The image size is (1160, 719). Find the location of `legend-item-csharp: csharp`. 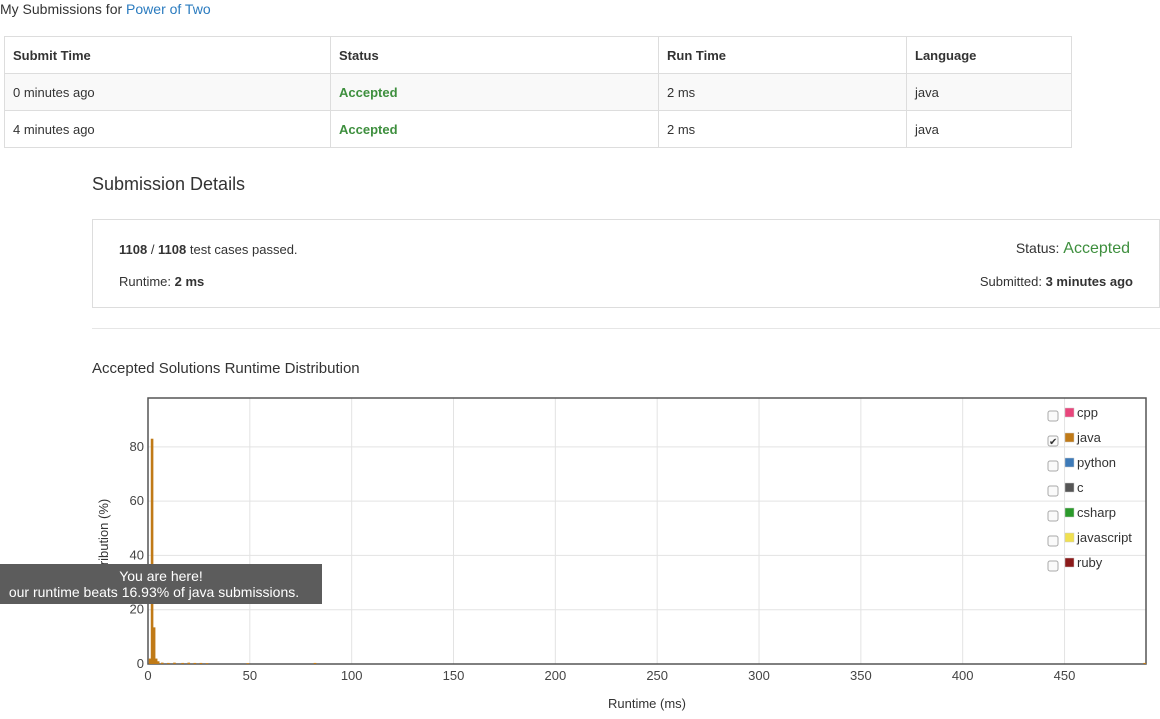

legend-item-csharp: csharp is located at coordinates (1081, 513).